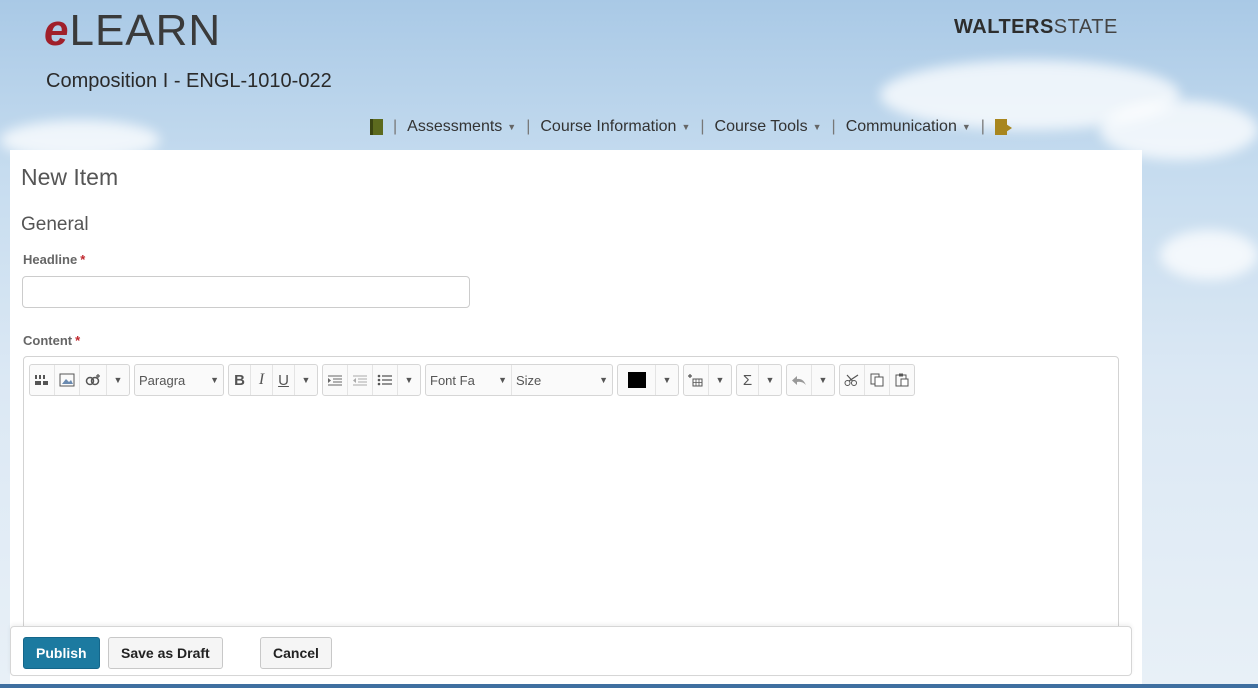 The image size is (1258, 688). I want to click on section-title: General, so click(55, 224).